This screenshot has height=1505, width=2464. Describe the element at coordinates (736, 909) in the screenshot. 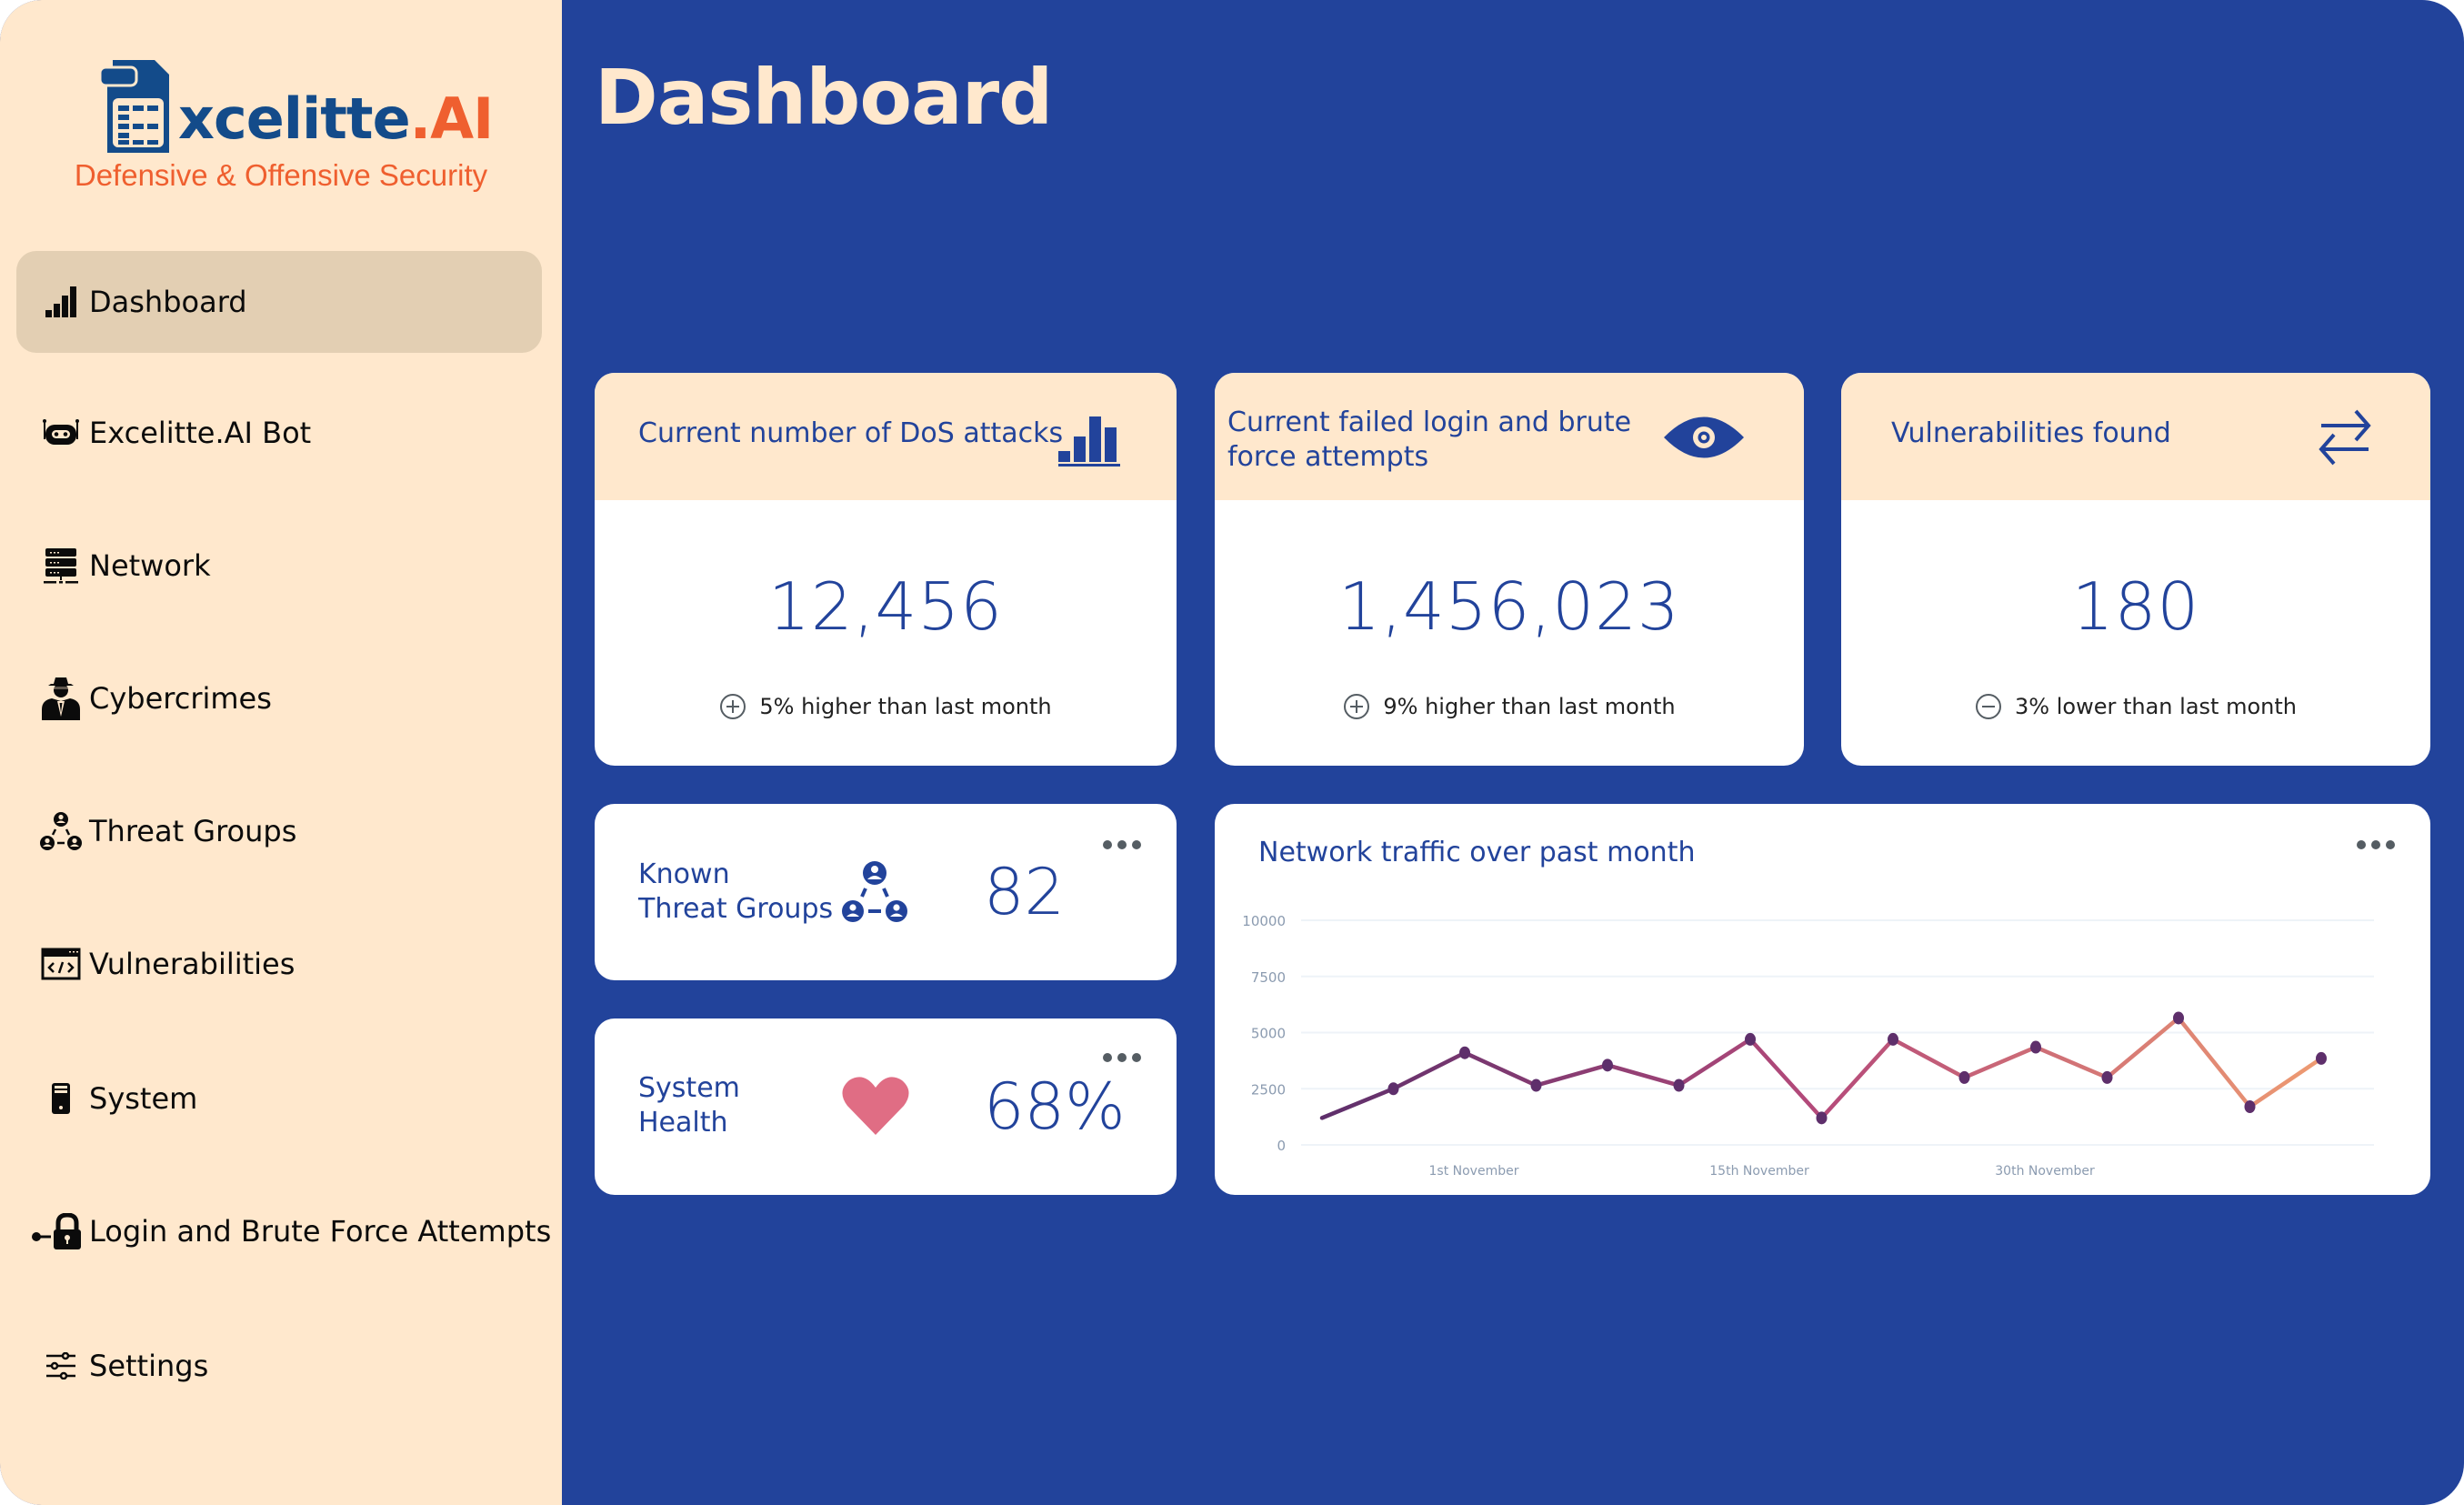

I see `threat-groups-label-line2: Threat Groups` at that location.